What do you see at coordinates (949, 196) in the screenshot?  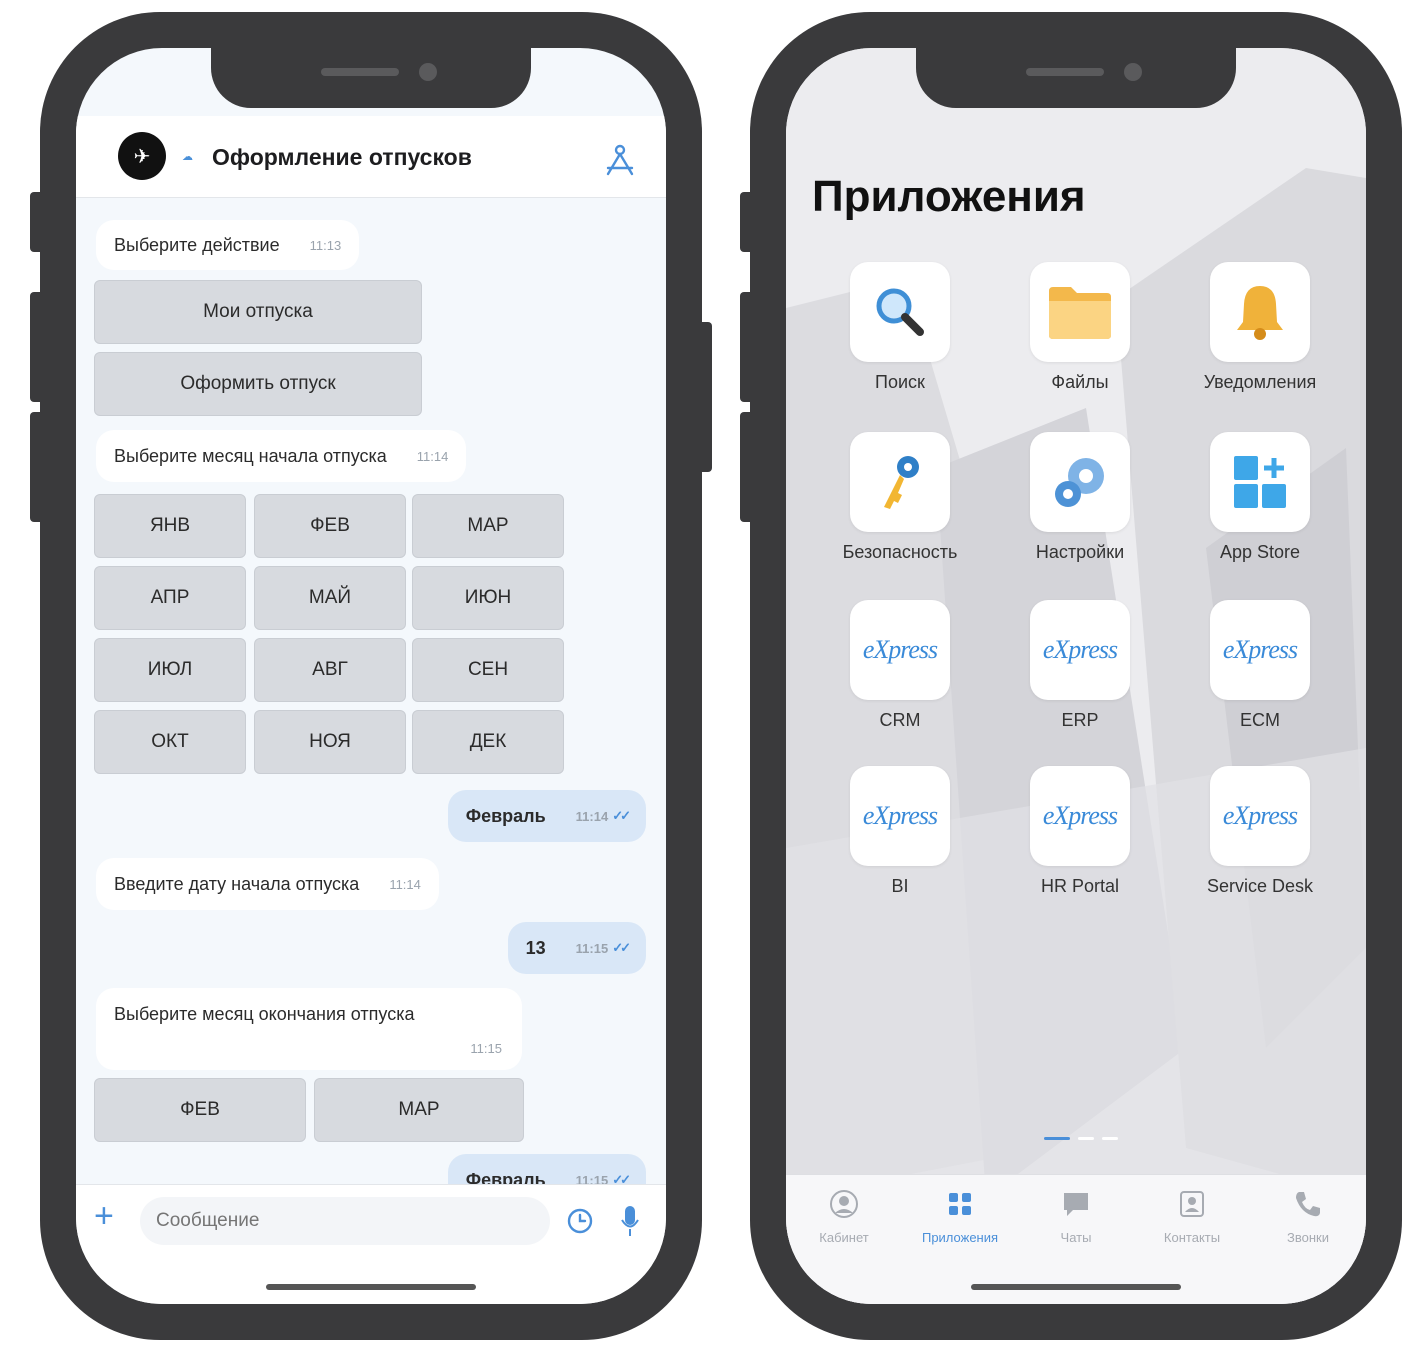 I see `page-title: Приложения` at bounding box center [949, 196].